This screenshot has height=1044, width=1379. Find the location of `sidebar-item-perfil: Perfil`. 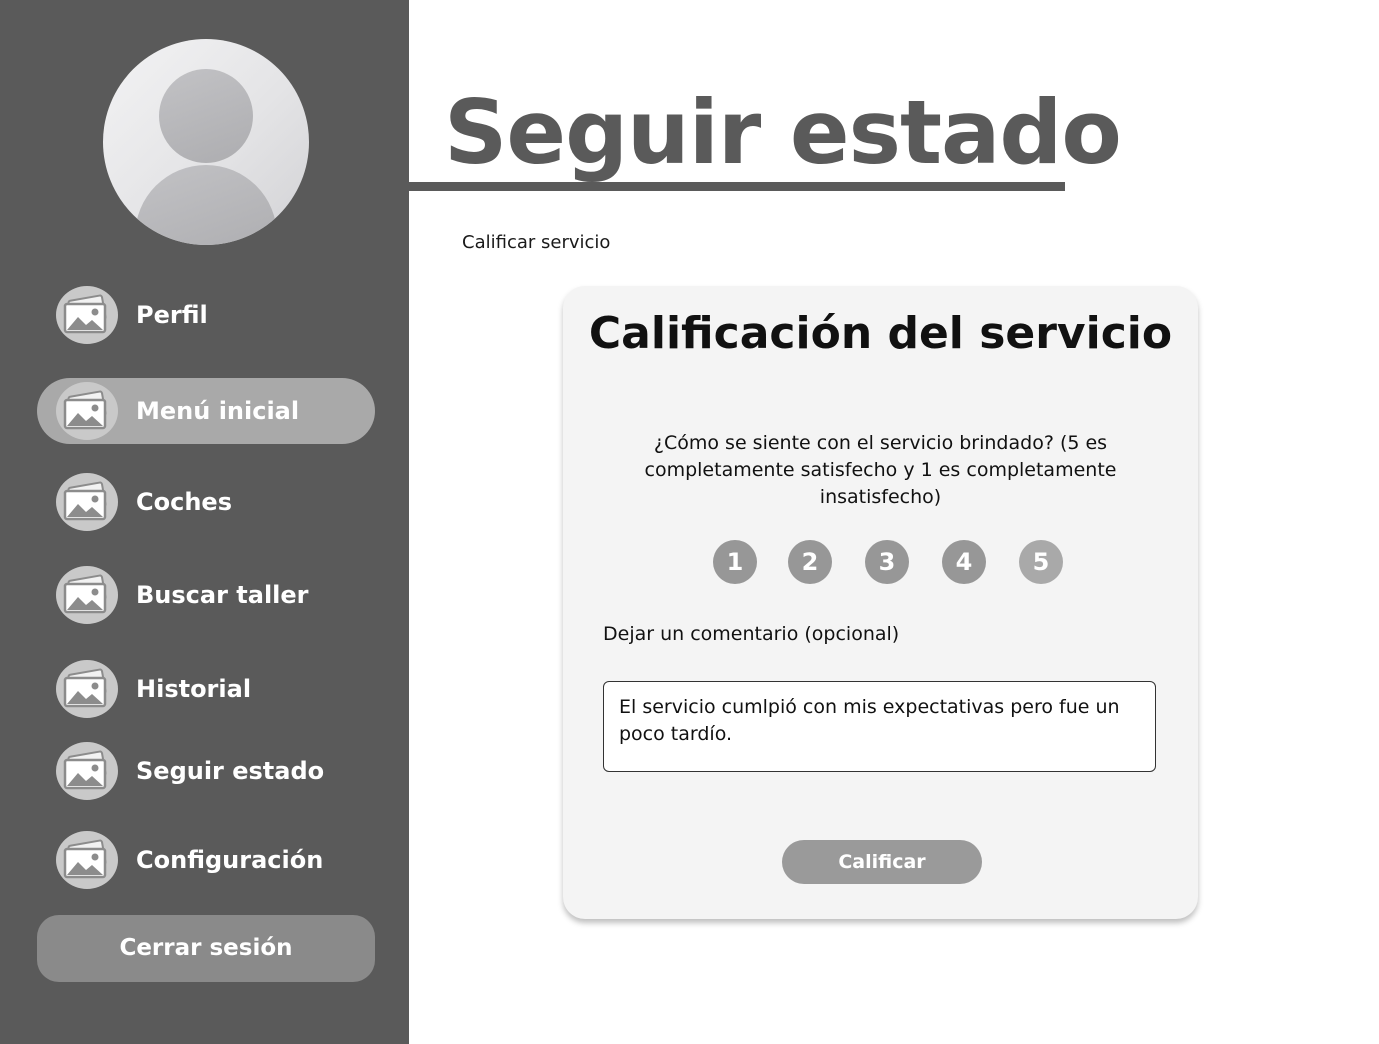

sidebar-item-perfil: Perfil is located at coordinates (206, 315).